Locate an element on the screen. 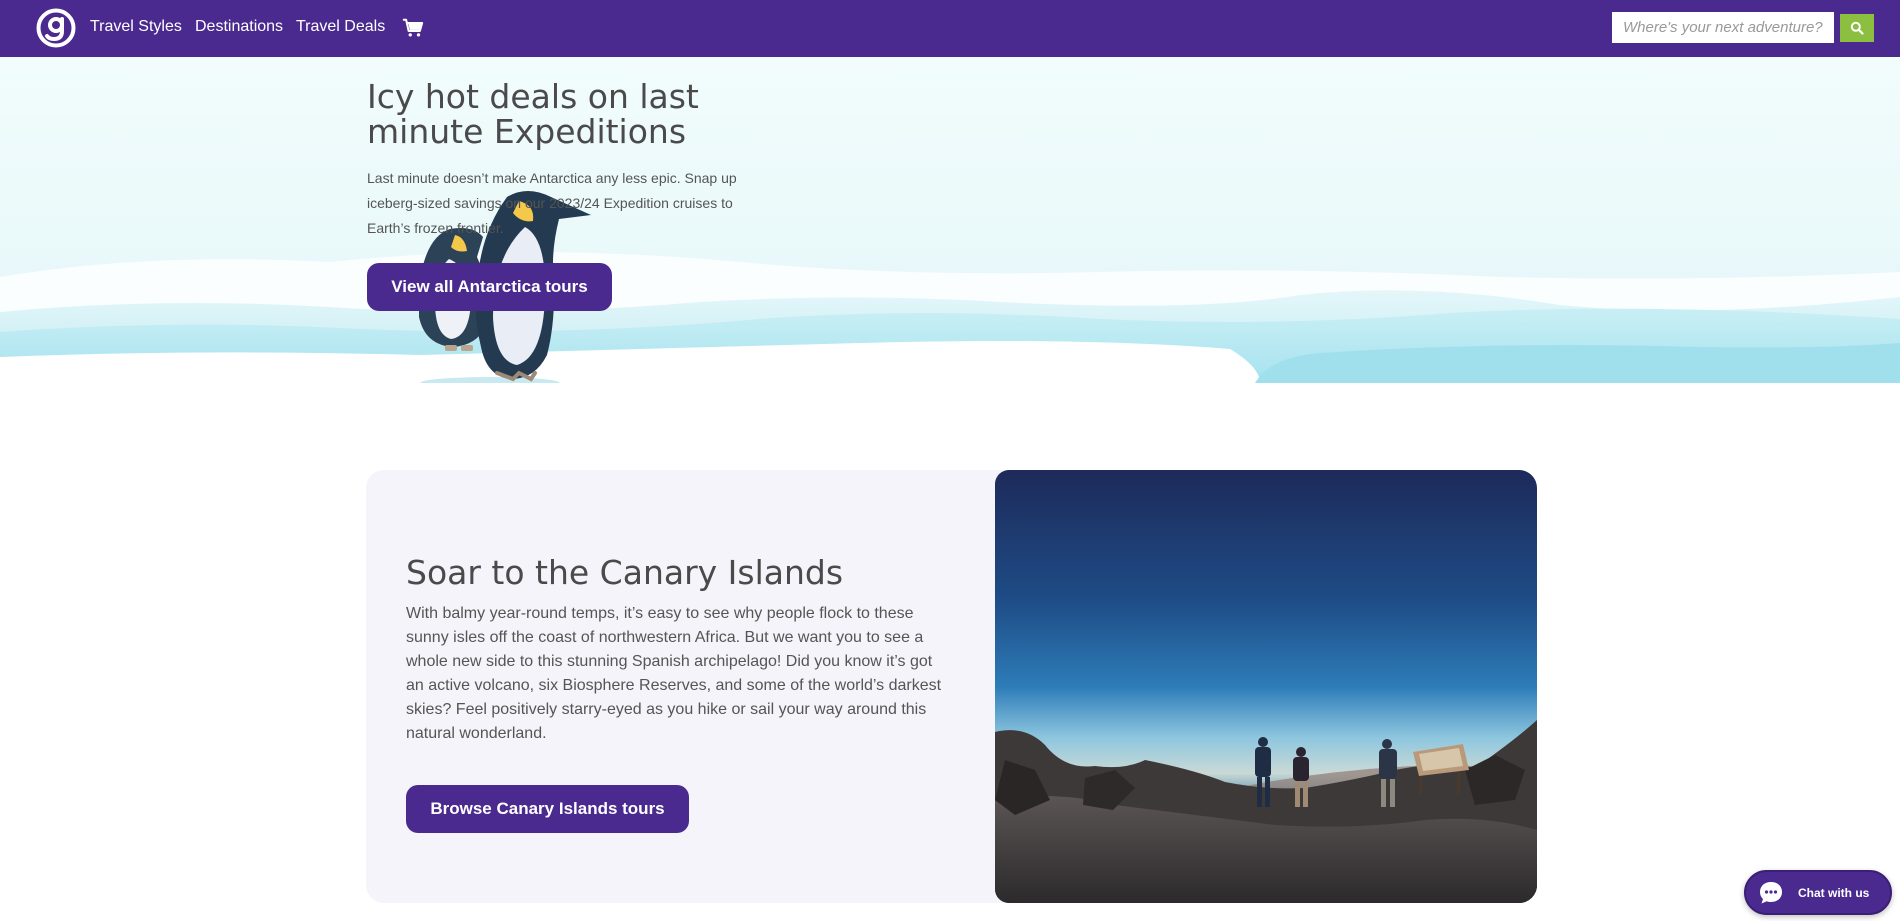  chat-bubble-icon is located at coordinates (1771, 892).